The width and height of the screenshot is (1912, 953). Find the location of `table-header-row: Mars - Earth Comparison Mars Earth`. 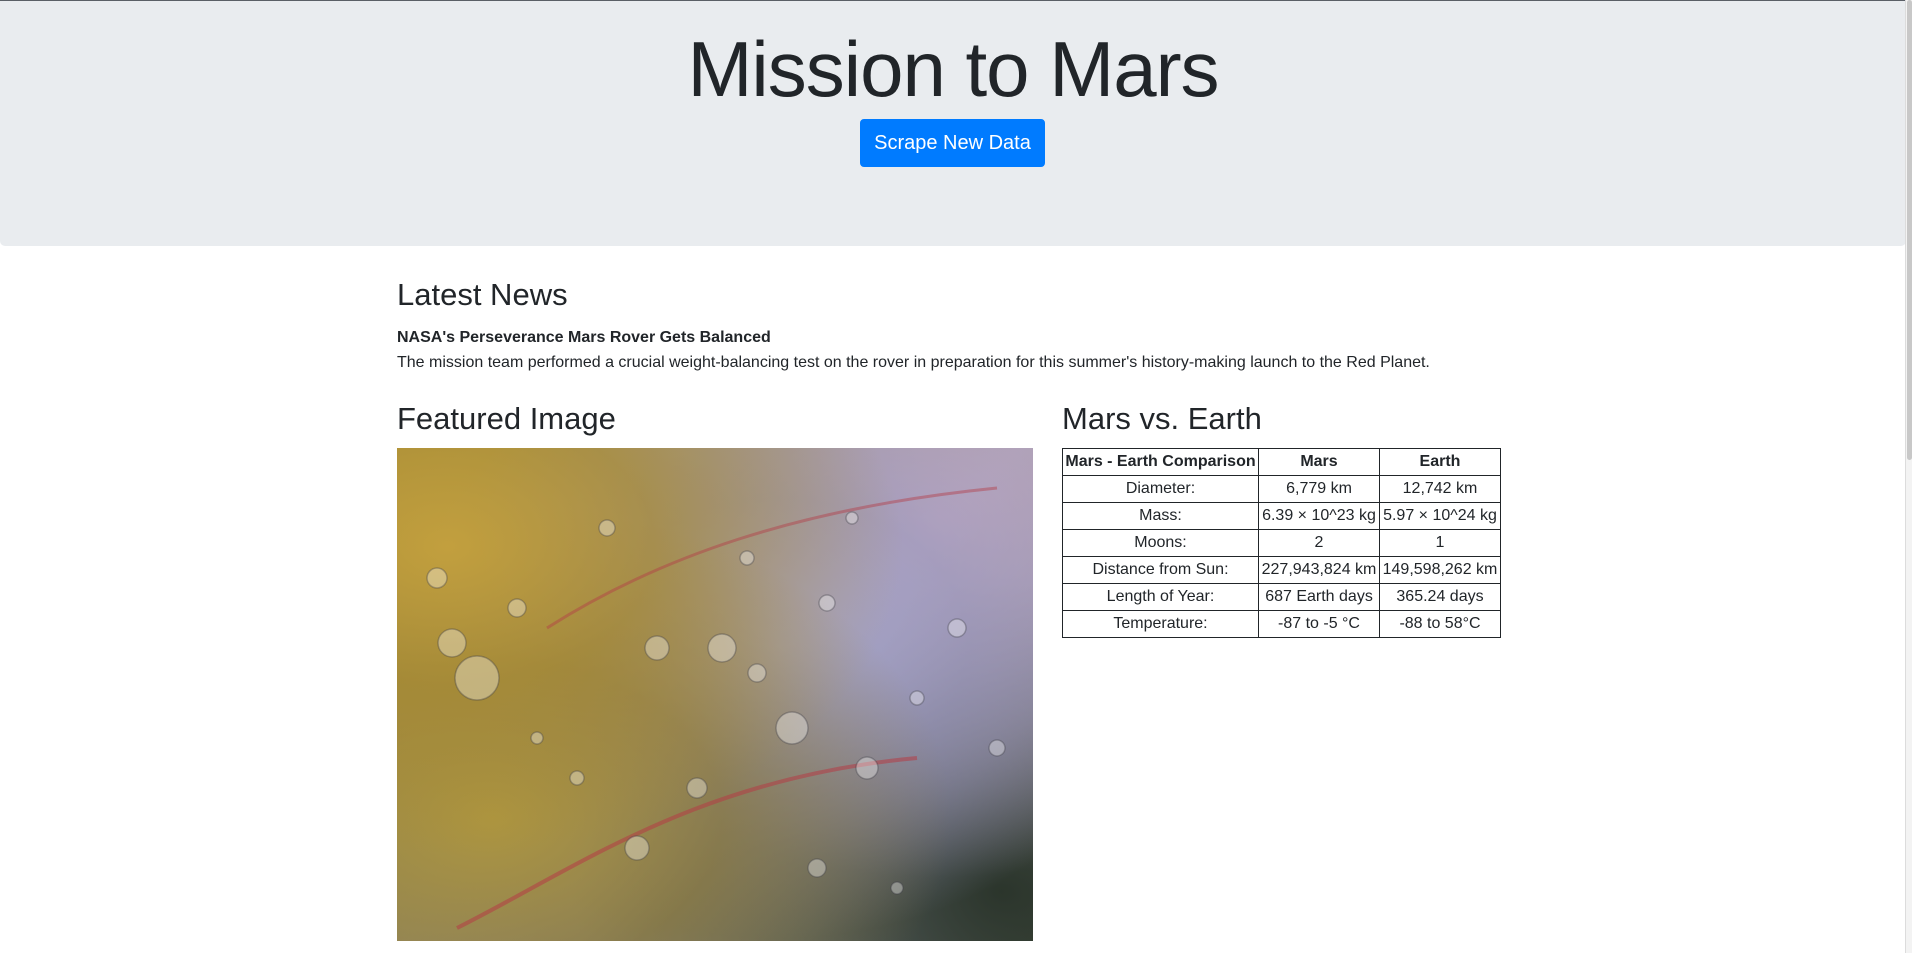

table-header-row: Mars - Earth Comparison Mars Earth is located at coordinates (1281, 462).